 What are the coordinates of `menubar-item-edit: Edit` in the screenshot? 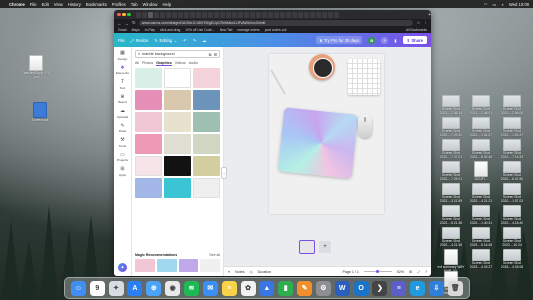 It's located at (45, 4).